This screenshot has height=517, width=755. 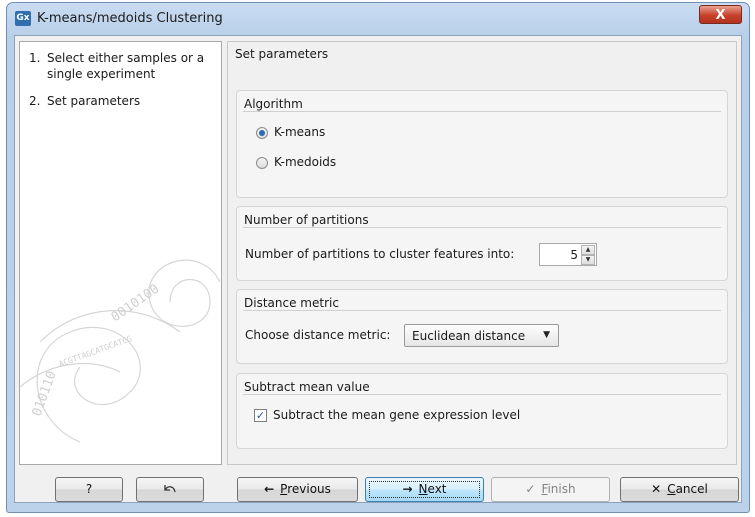 I want to click on next-button: → Next, so click(x=424, y=489).